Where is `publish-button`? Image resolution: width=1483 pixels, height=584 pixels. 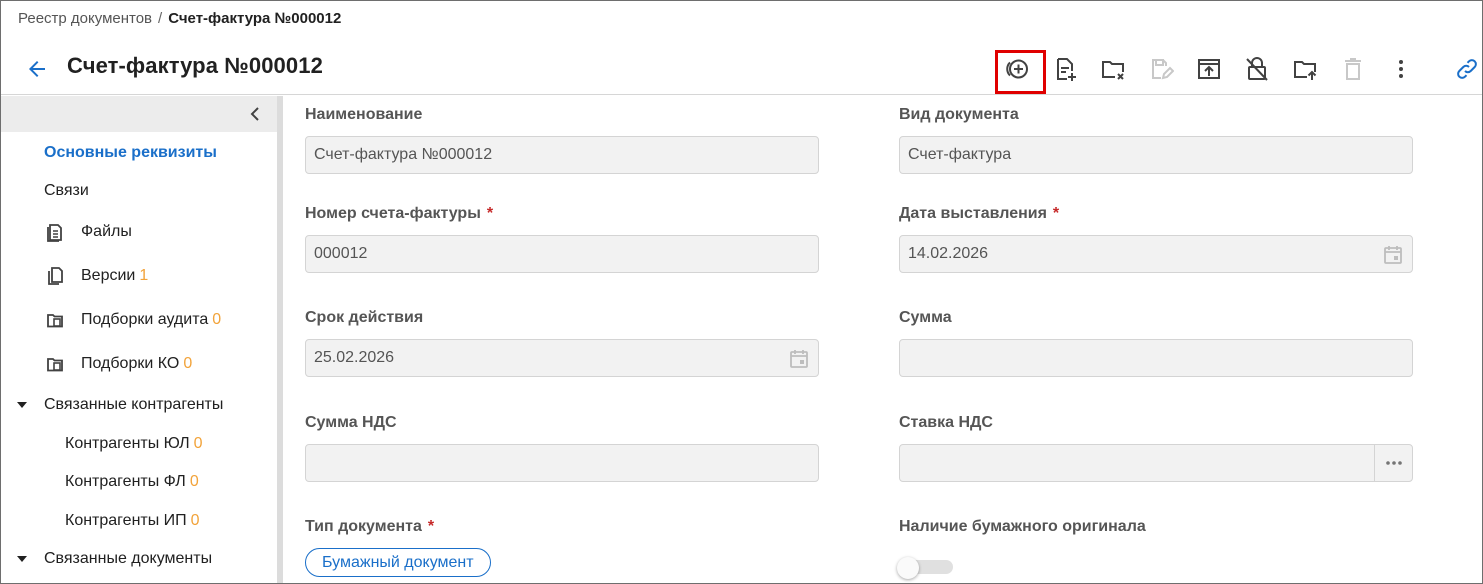
publish-button is located at coordinates (1209, 69).